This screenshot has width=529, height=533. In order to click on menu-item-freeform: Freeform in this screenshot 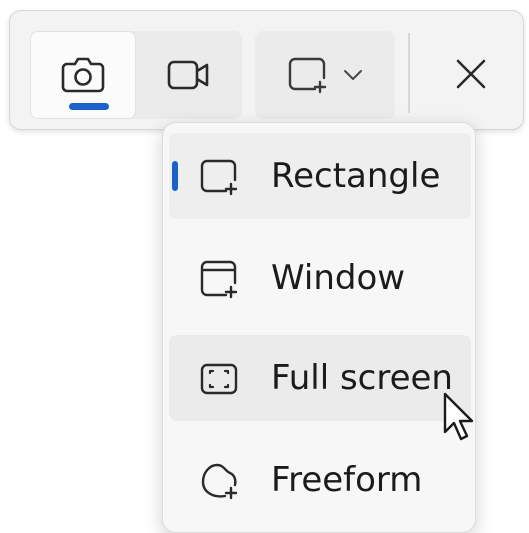, I will do `click(320, 480)`.